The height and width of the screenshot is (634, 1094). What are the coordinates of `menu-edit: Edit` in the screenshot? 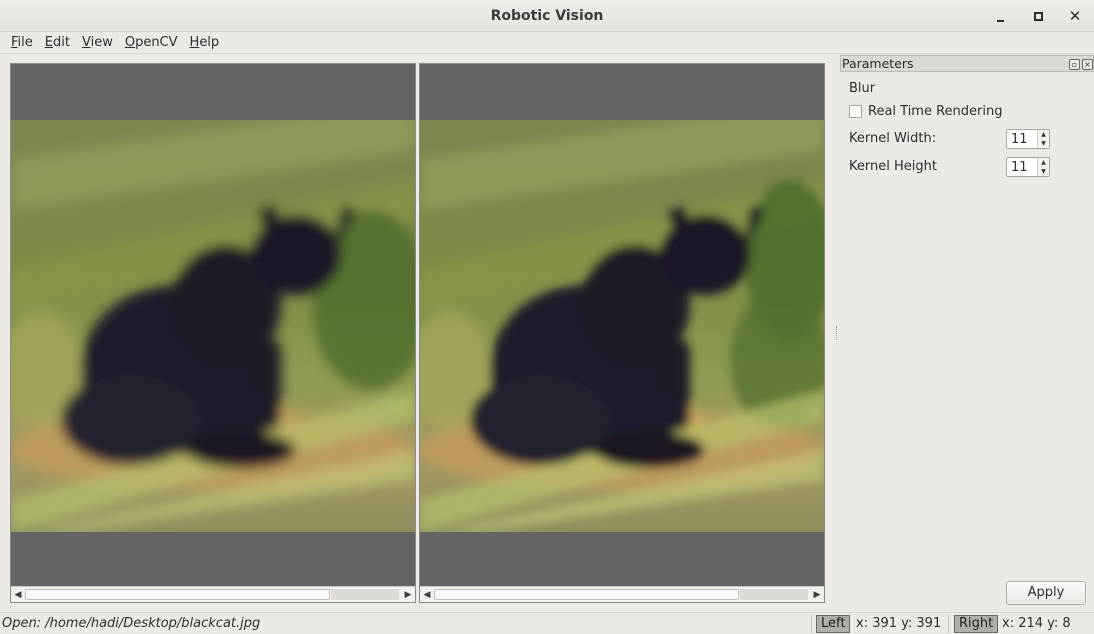 It's located at (57, 42).